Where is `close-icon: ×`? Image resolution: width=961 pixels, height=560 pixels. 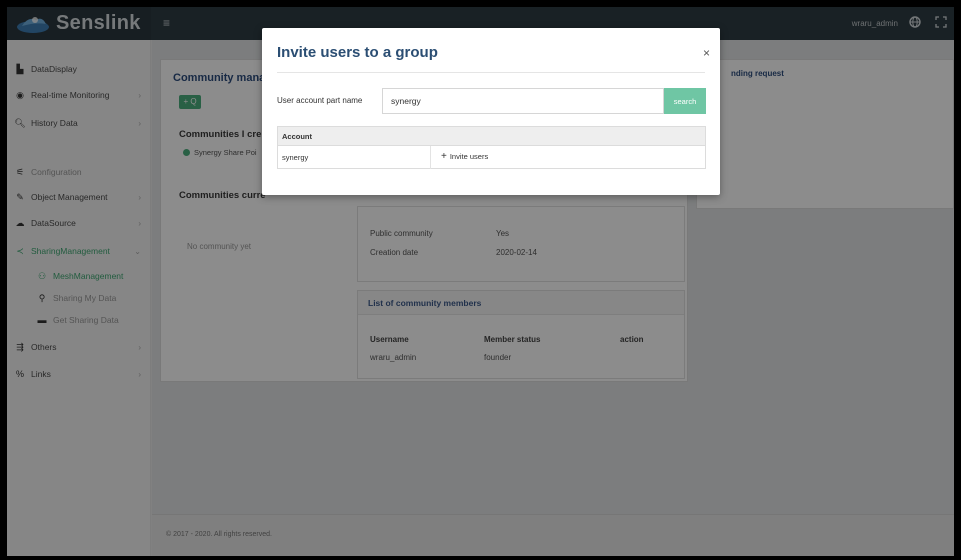
close-icon: × is located at coordinates (706, 53).